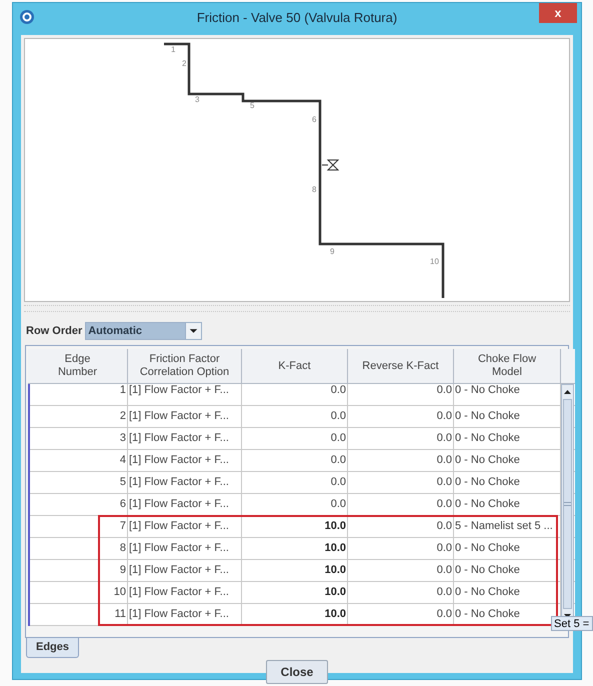 The image size is (593, 686). I want to click on table-cell: 2, so click(79, 416).